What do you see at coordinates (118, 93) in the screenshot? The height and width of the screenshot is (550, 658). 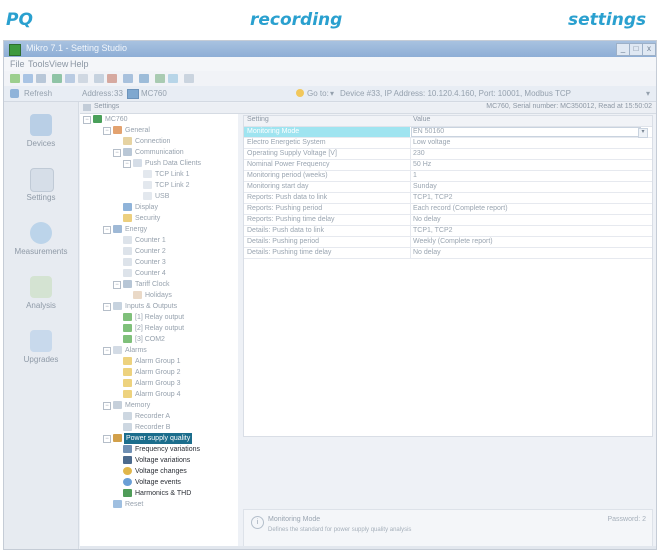 I see `address-field: 33` at bounding box center [118, 93].